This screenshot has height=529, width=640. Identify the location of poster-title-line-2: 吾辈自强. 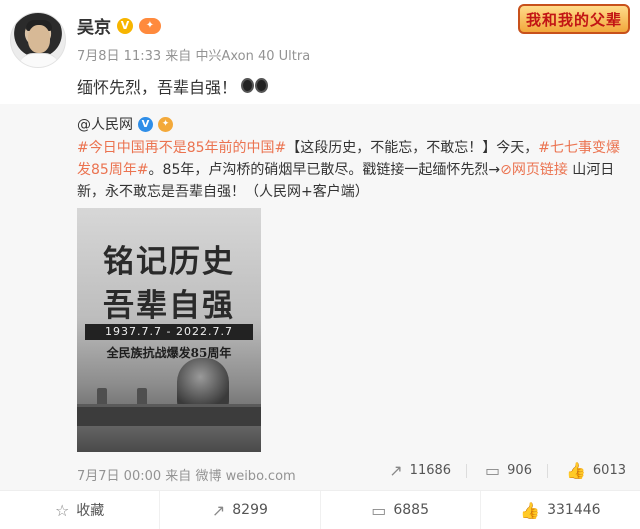
(169, 306).